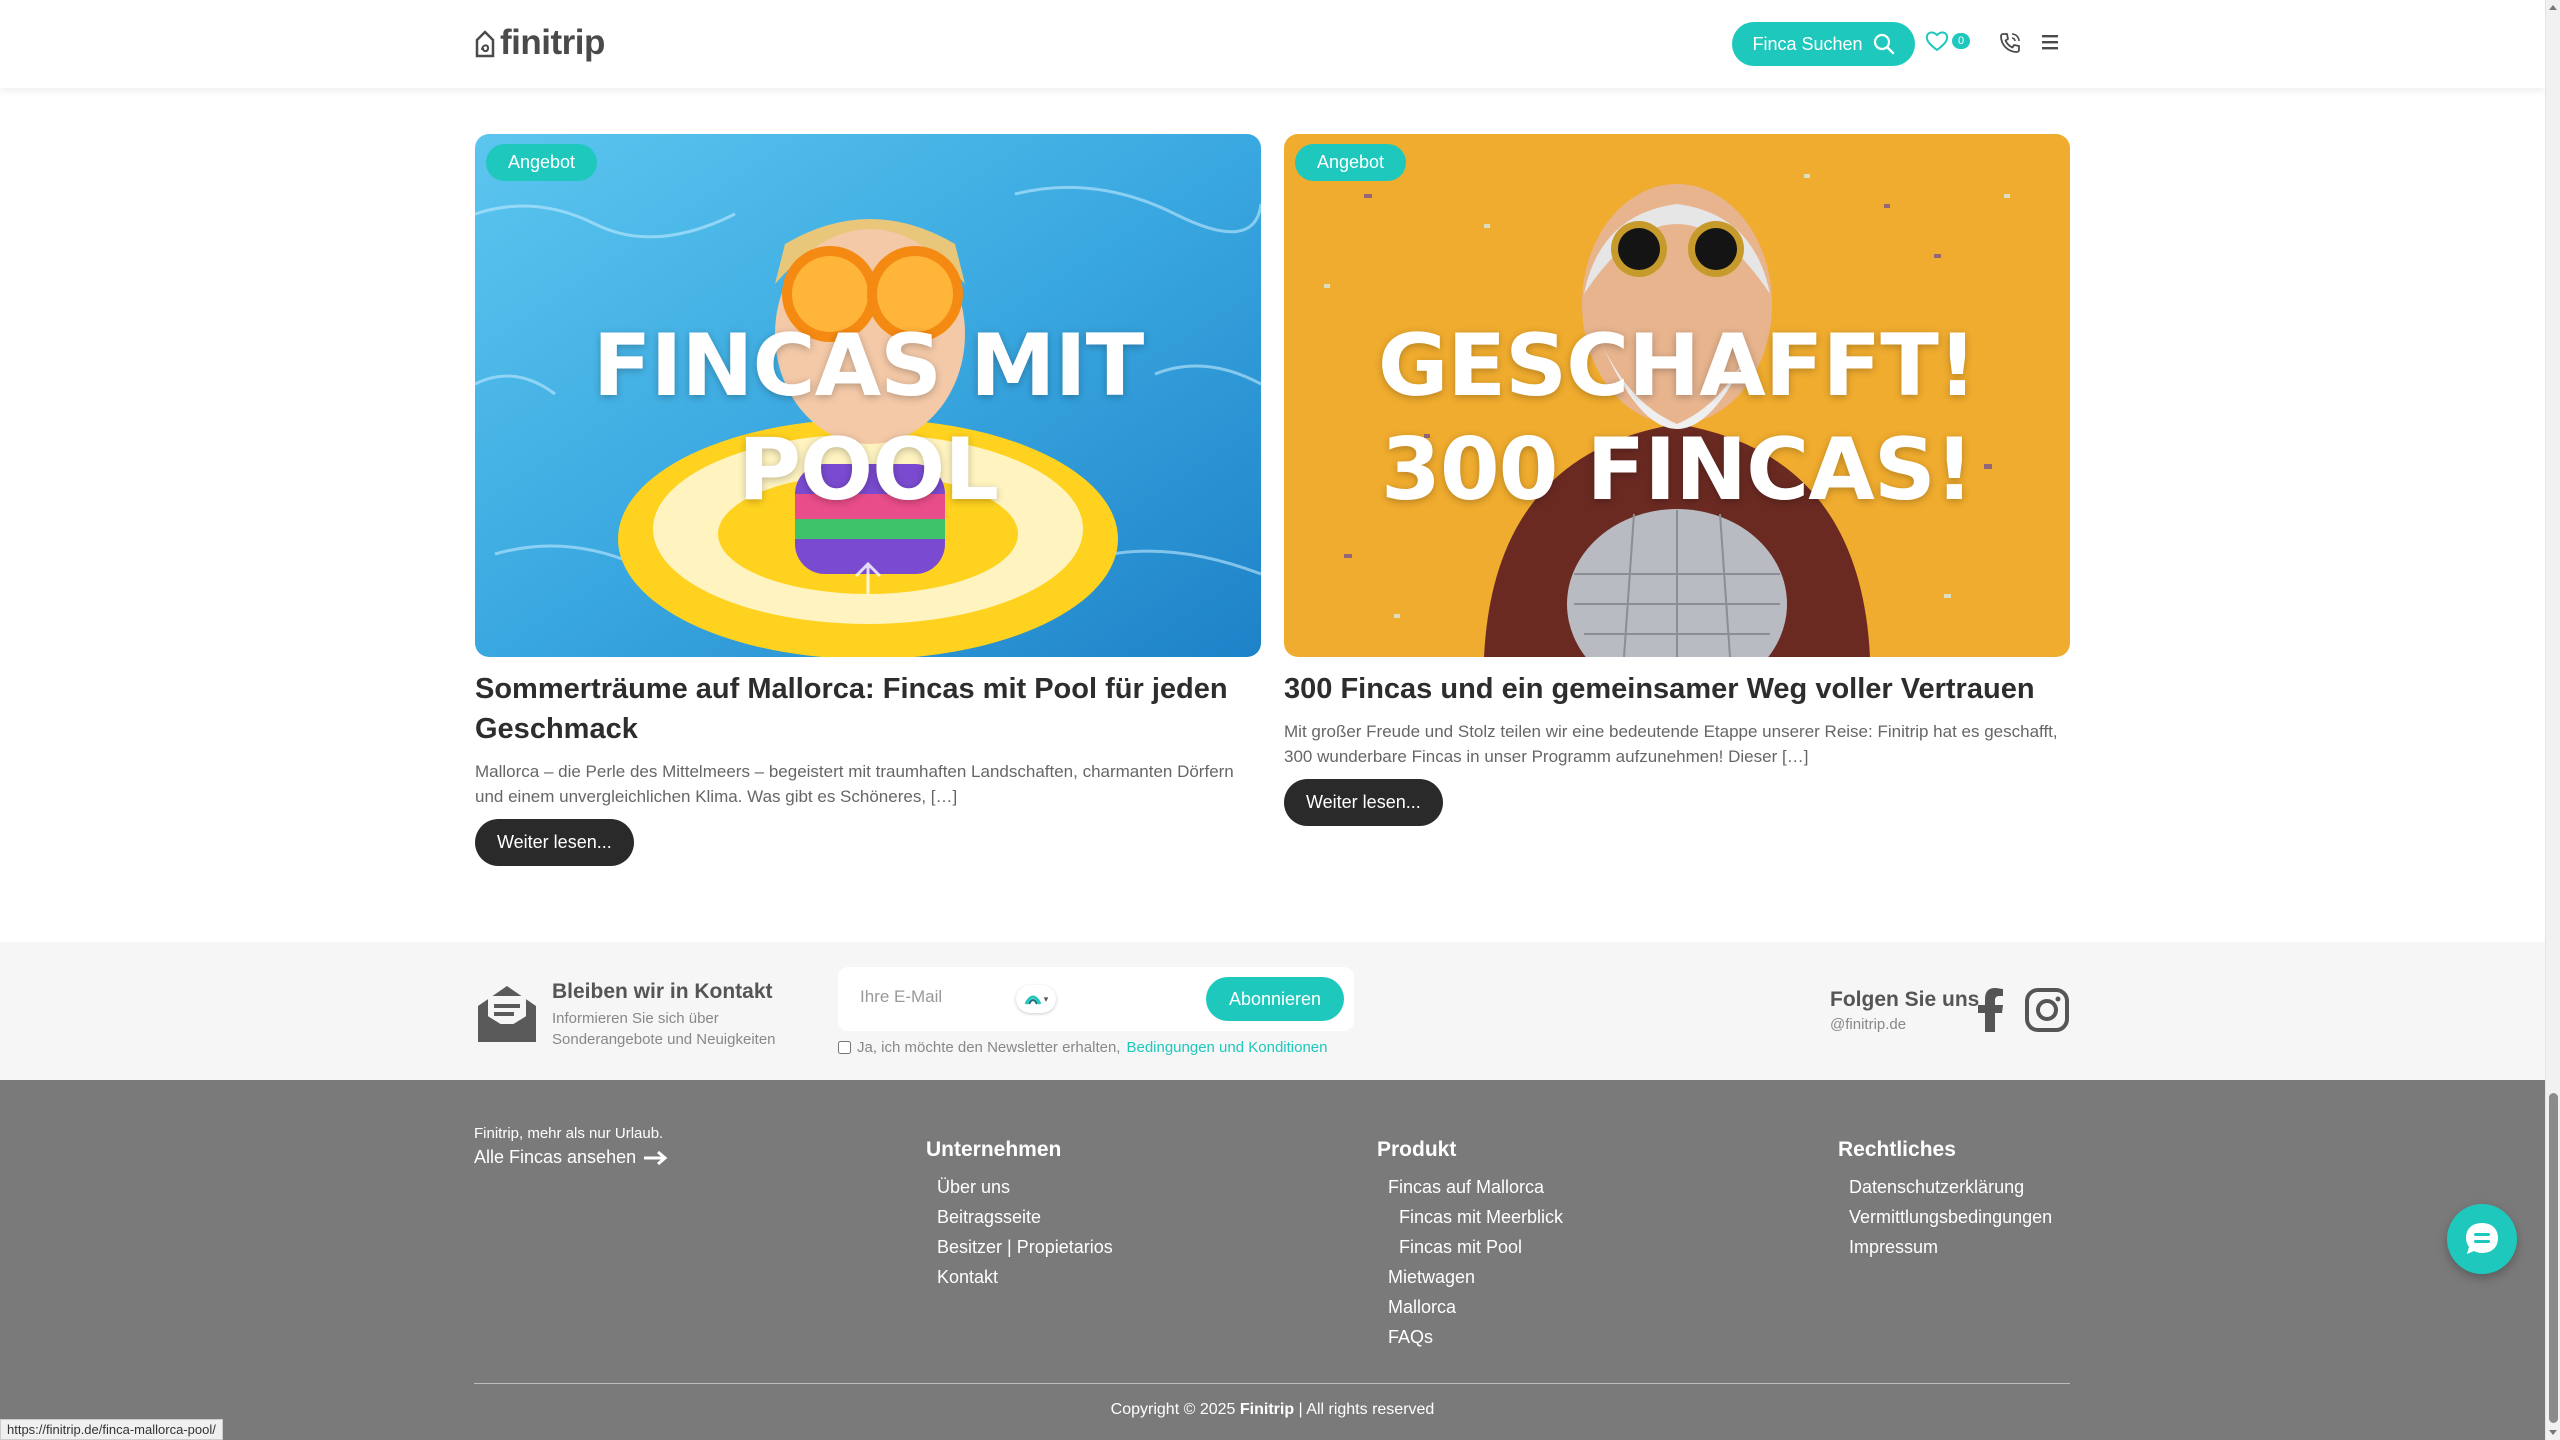 This screenshot has height=1440, width=2560. What do you see at coordinates (1937, 41) in the screenshot?
I see `heart-icon` at bounding box center [1937, 41].